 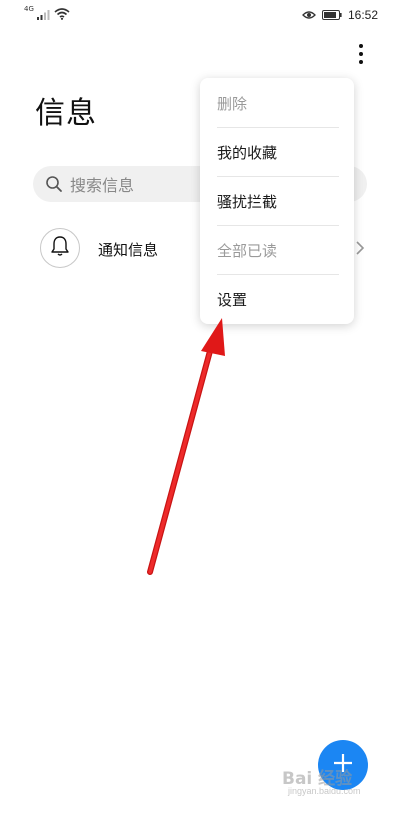 I want to click on baidu-watermark: Bai 经验 jingyan.baidu.com, so click(x=332, y=780).